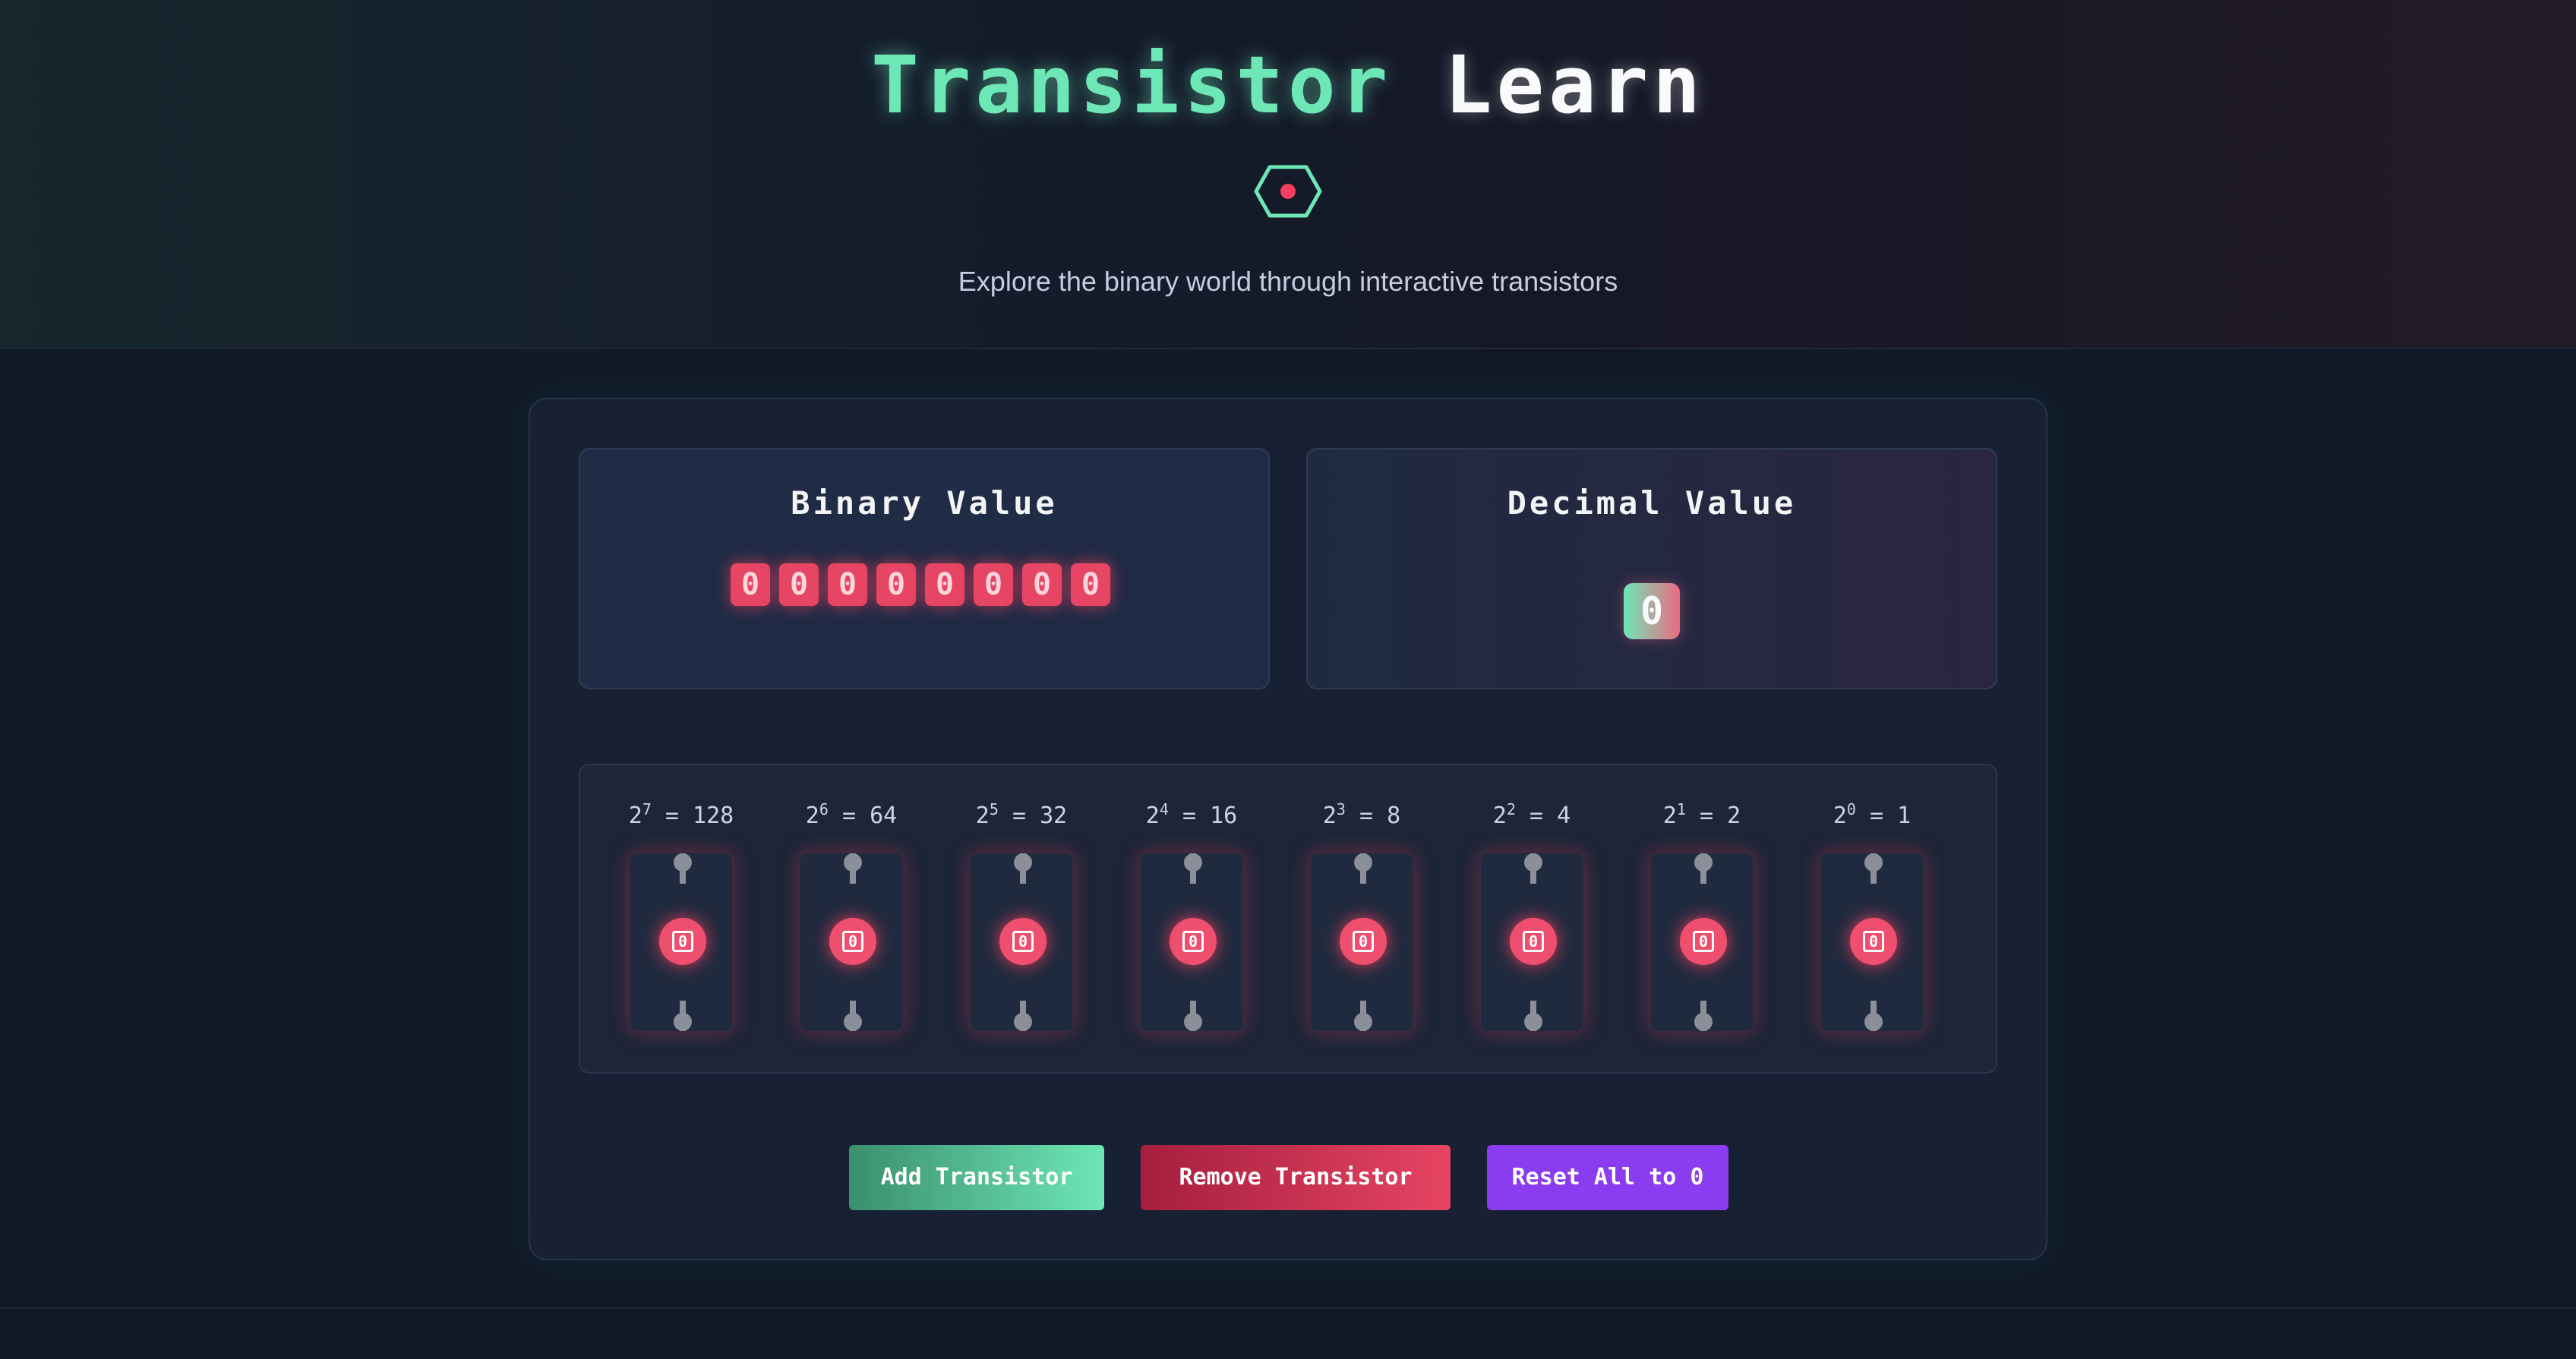 The height and width of the screenshot is (1359, 2576). I want to click on transistor-bit-7: 27 = 128 0, so click(681, 925).